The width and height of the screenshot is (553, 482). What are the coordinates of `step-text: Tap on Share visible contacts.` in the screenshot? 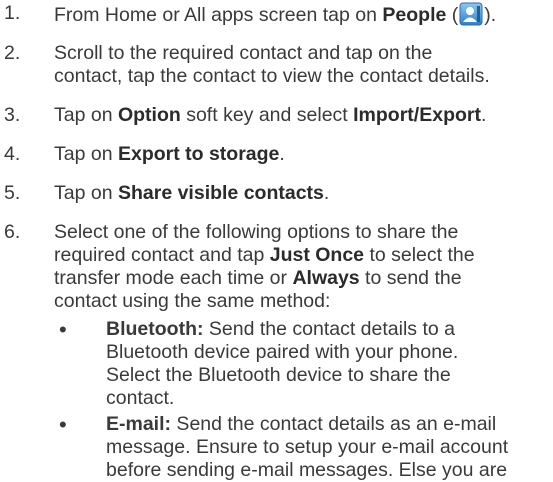 It's located at (192, 193).